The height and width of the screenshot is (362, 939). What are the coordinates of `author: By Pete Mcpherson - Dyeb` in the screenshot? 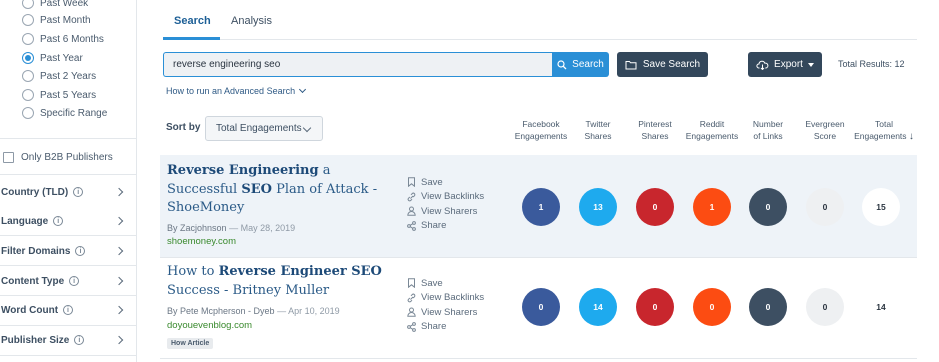 It's located at (221, 311).